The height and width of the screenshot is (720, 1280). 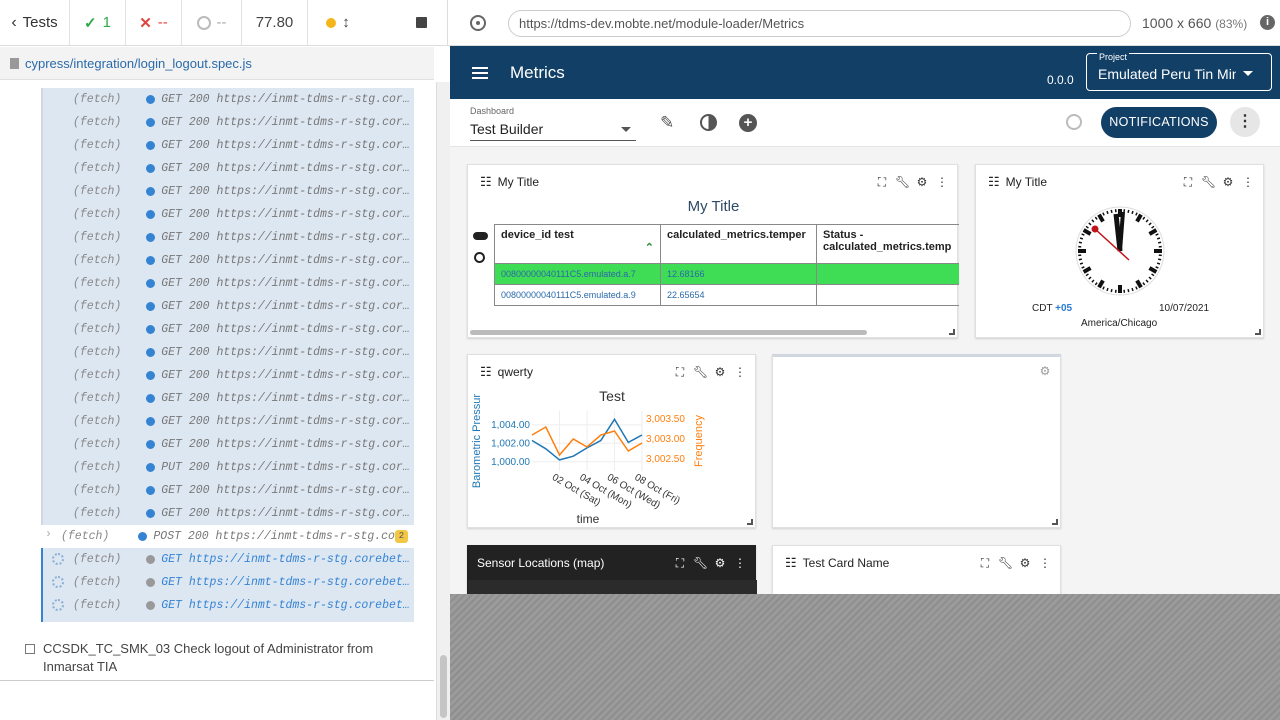 I want to click on theme-toggle-icon, so click(x=708, y=122).